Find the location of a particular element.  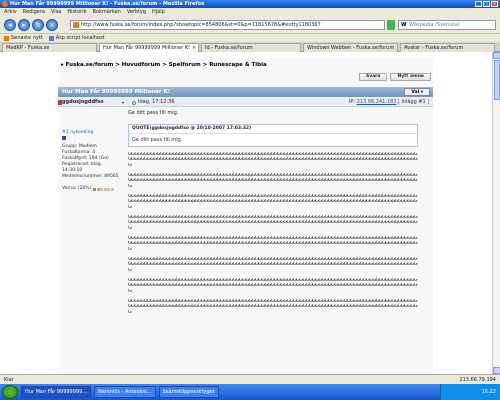

close-tab-icon: × is located at coordinates (194, 48).